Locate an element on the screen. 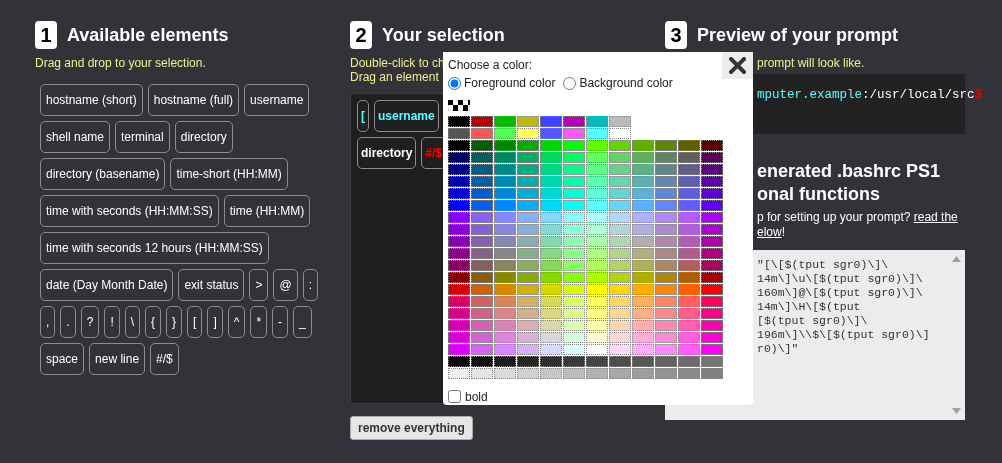  element-button: time-short (HH:MM) is located at coordinates (229, 174).